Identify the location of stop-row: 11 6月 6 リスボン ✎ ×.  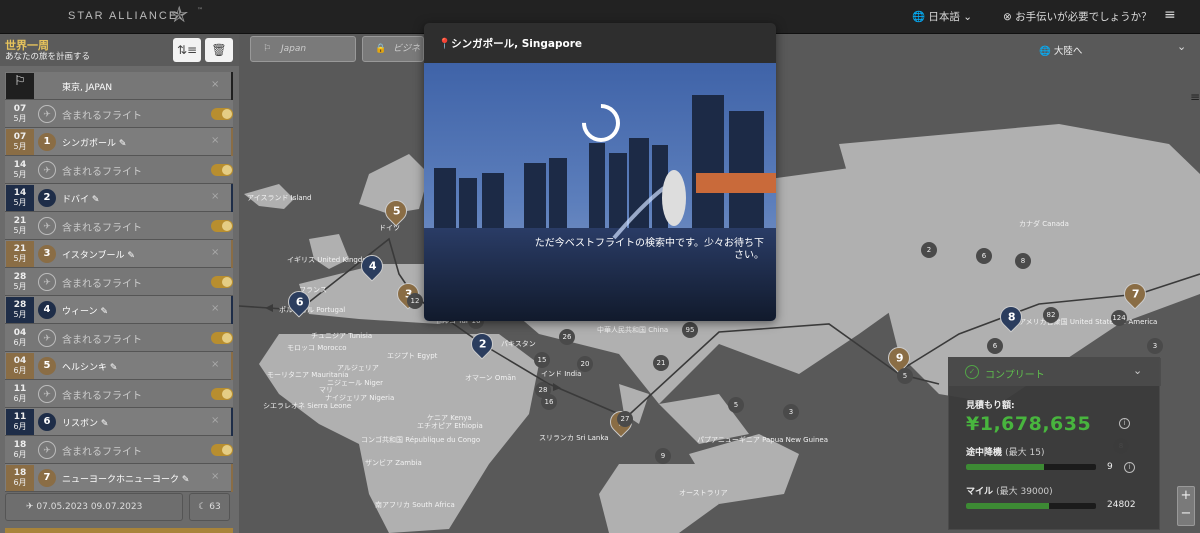
(119, 422).